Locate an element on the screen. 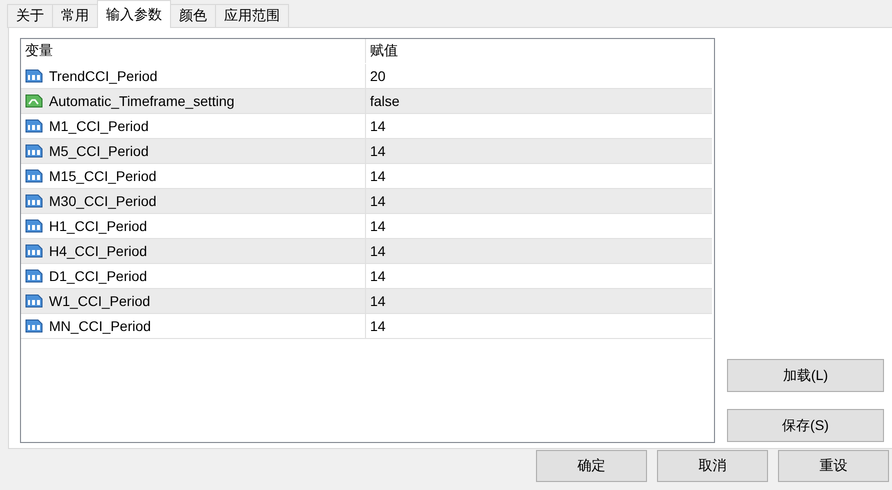 This screenshot has height=490, width=892. side-button: 加载(L) is located at coordinates (805, 375).